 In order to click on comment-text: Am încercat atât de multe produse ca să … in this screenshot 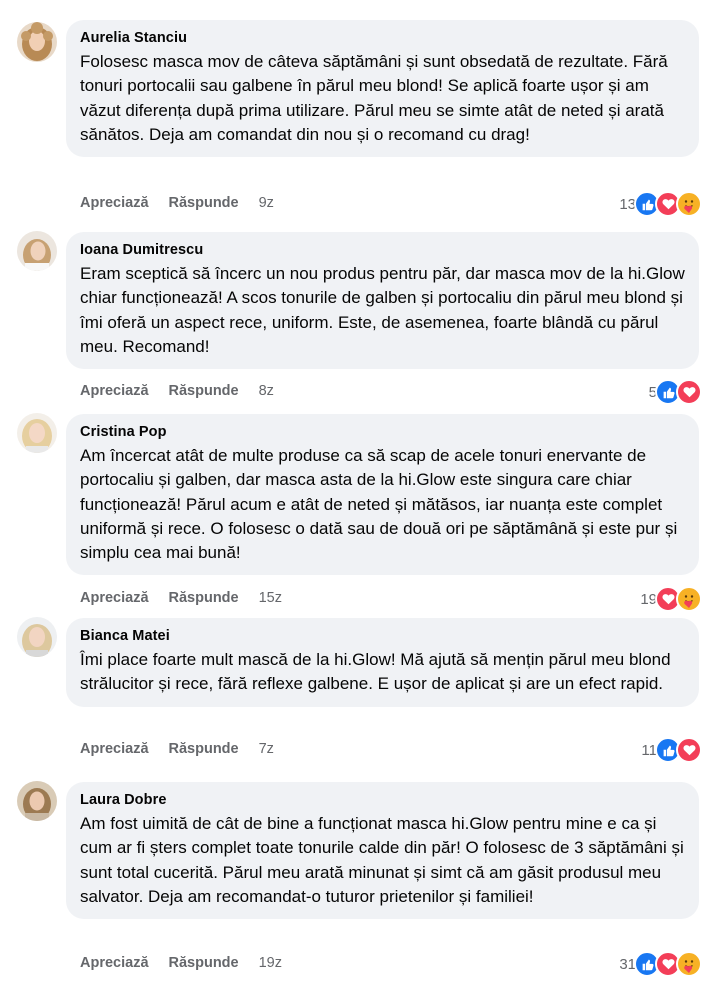, I will do `click(379, 504)`.